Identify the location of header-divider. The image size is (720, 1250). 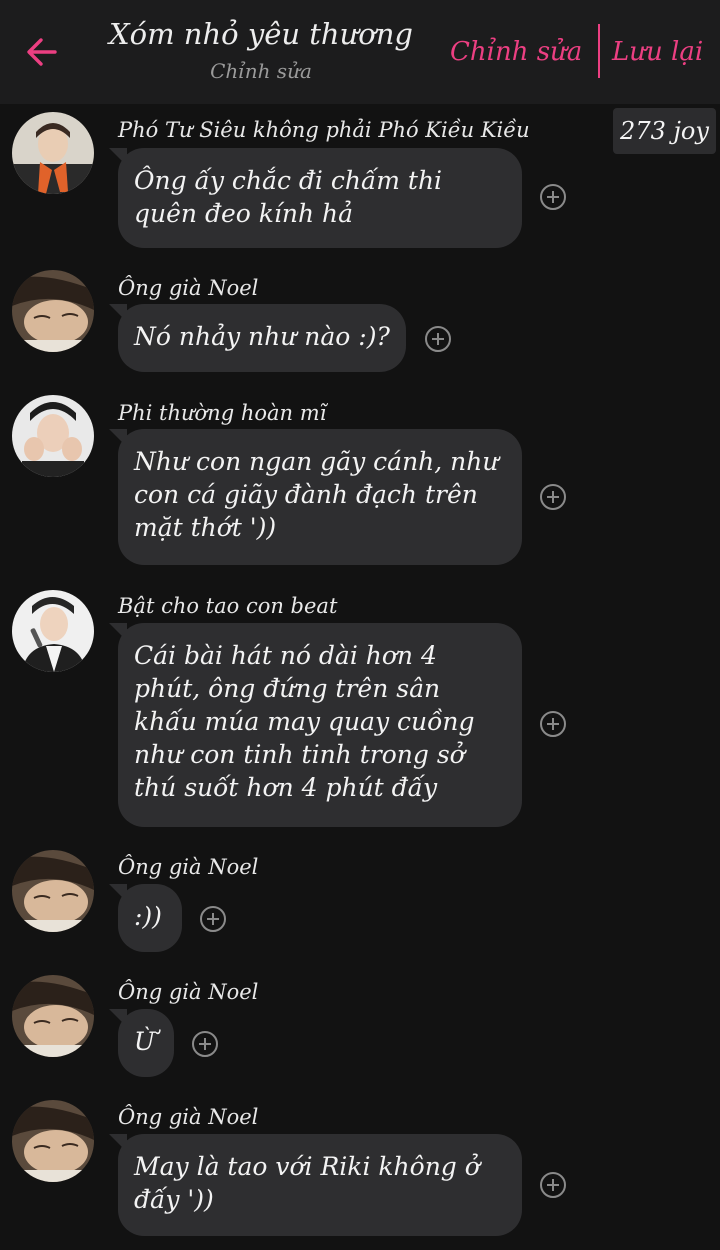
(599, 51).